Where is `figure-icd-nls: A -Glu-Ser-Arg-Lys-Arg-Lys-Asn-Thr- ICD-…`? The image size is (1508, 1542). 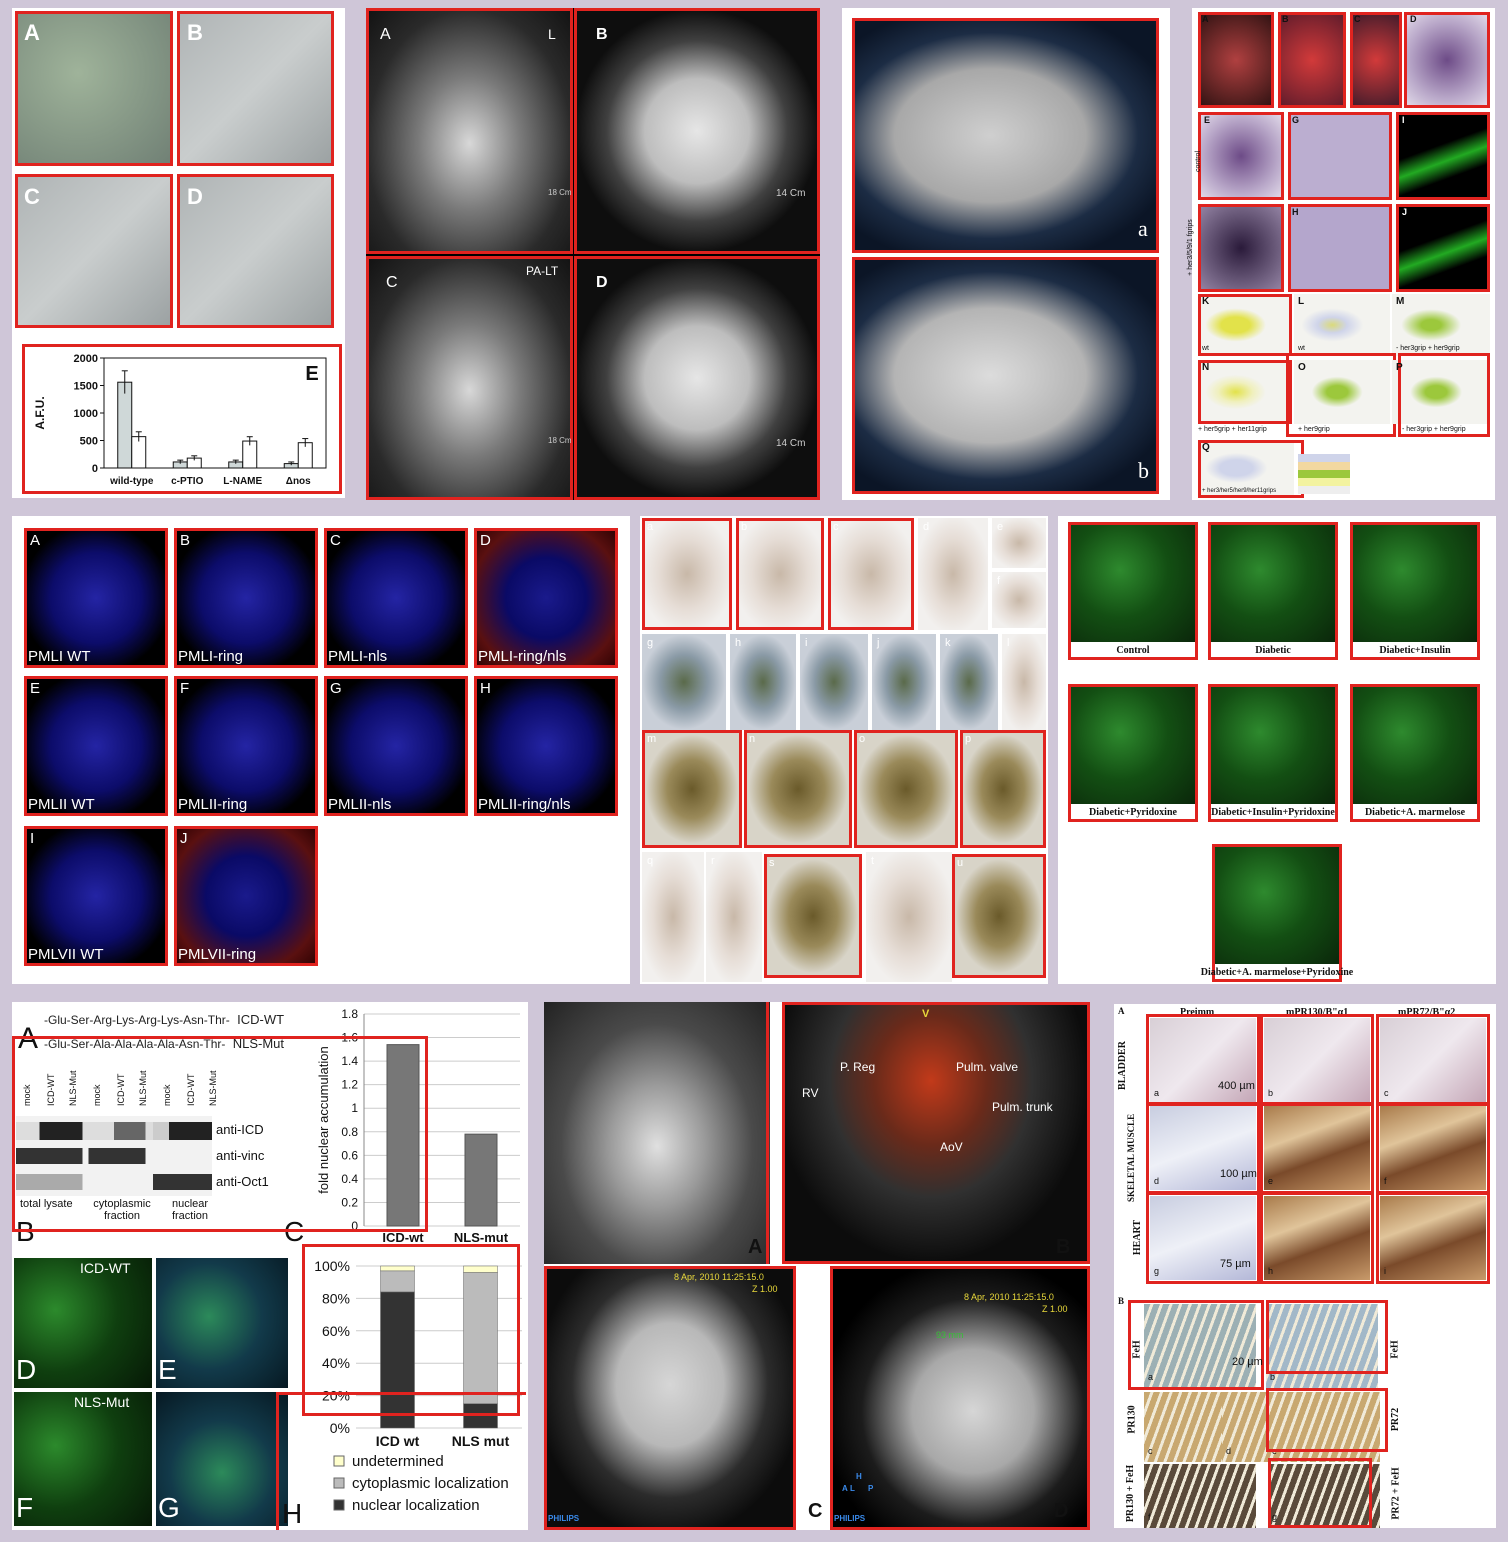 figure-icd-nls: A -Glu-Ser-Arg-Lys-Arg-Lys-Asn-Thr- ICD-… is located at coordinates (270, 1266).